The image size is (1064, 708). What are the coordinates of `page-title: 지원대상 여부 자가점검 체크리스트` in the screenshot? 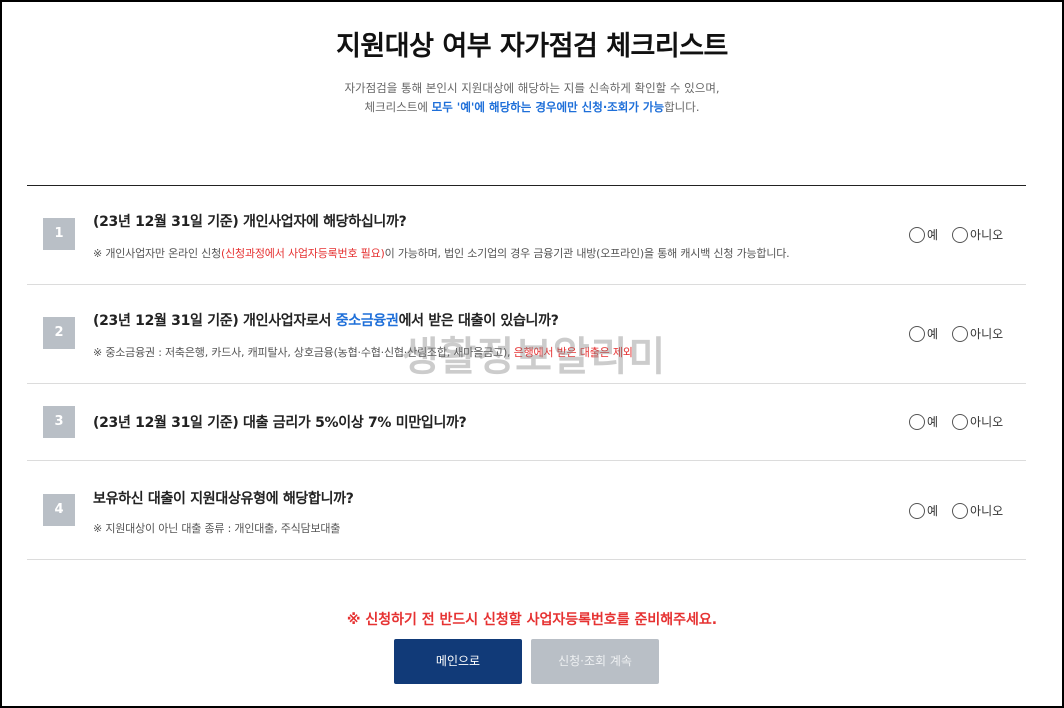 It's located at (532, 46).